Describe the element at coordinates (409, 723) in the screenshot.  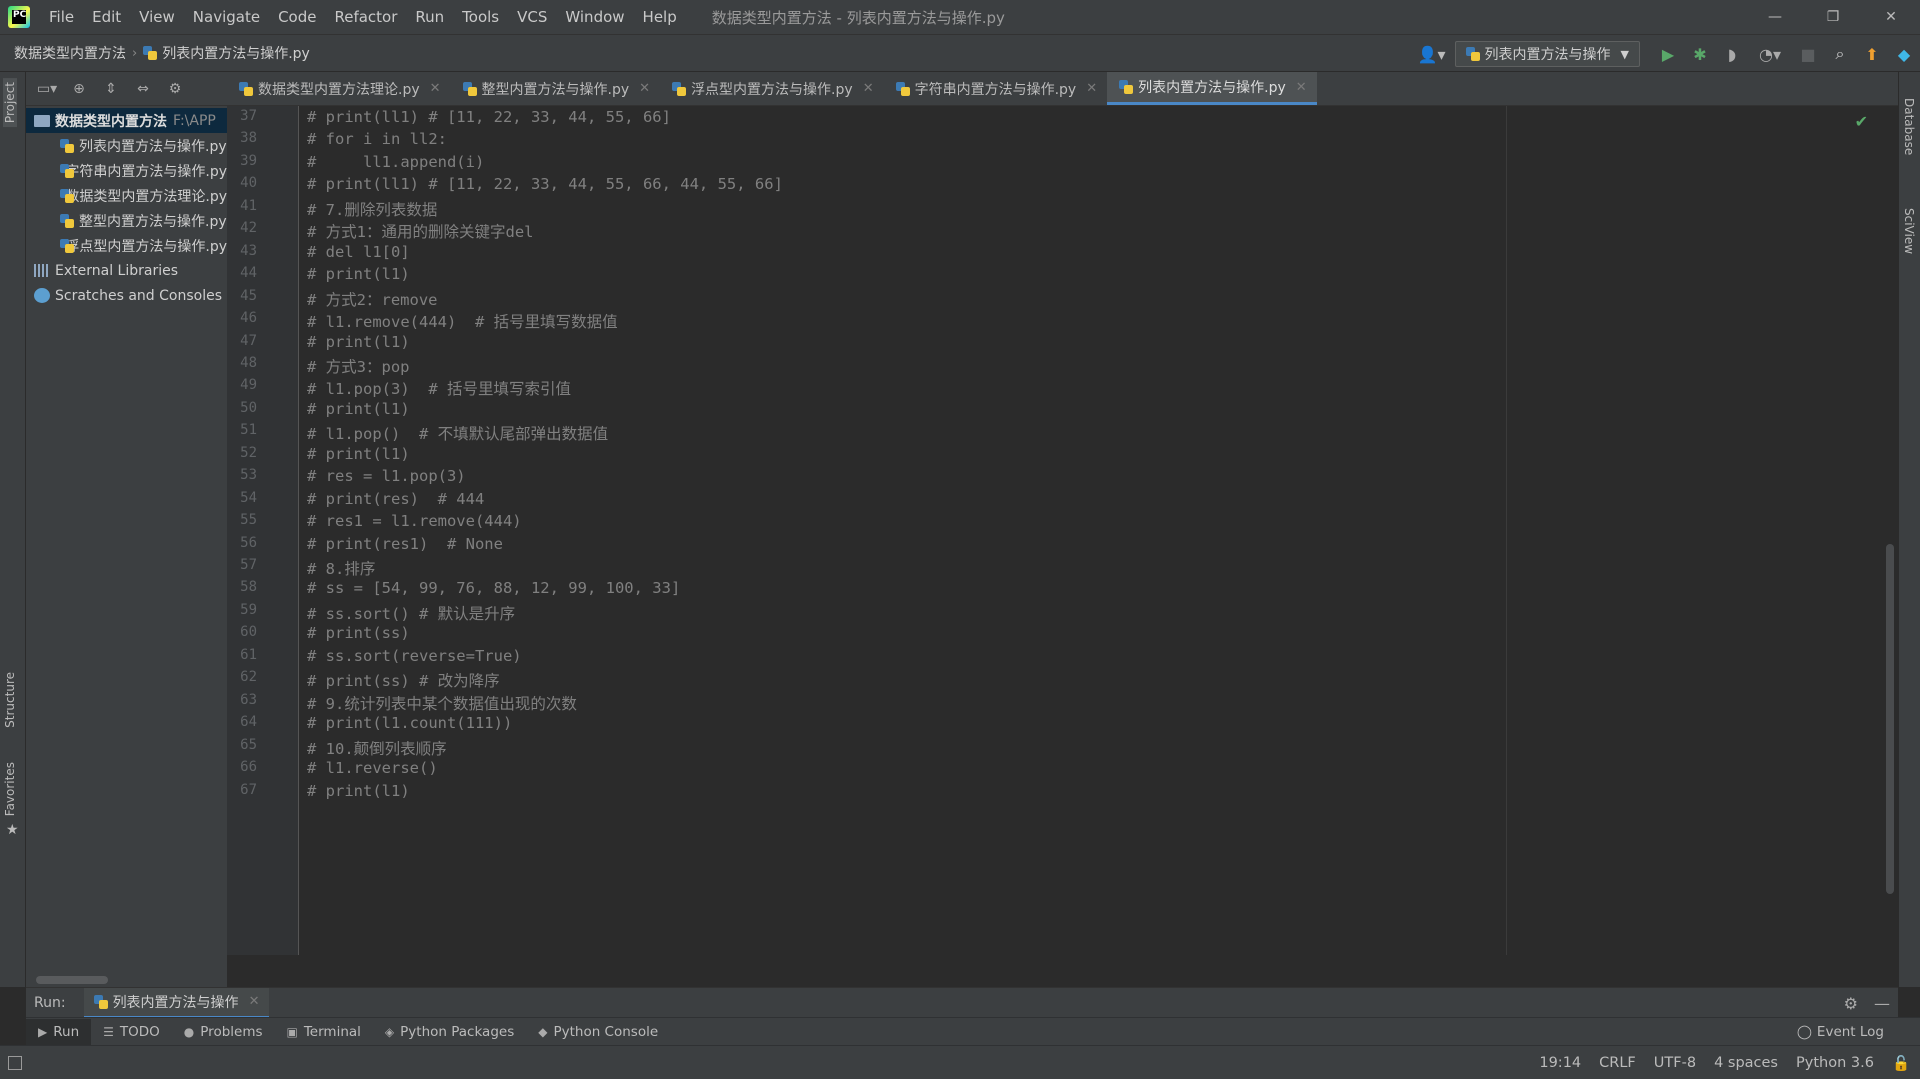
I see `code-line: # print(l1.count(111))` at that location.